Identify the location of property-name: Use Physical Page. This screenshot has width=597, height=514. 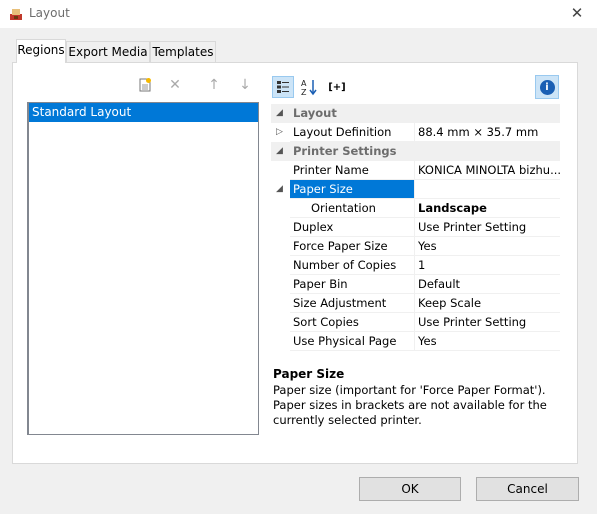
(352, 341).